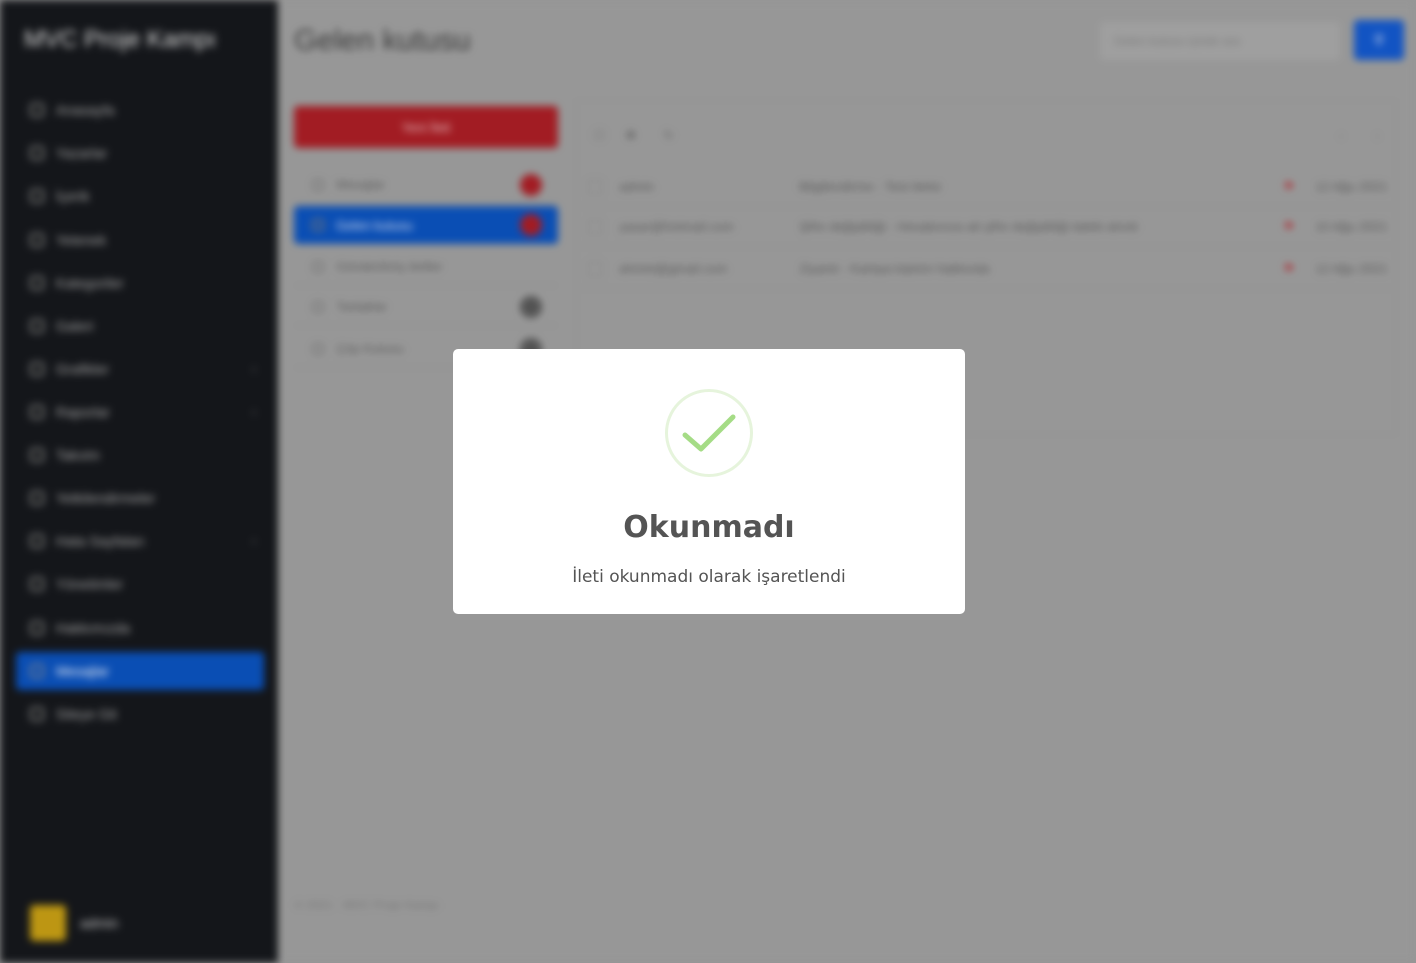 Image resolution: width=1416 pixels, height=963 pixels. I want to click on success-check-icon, so click(709, 433).